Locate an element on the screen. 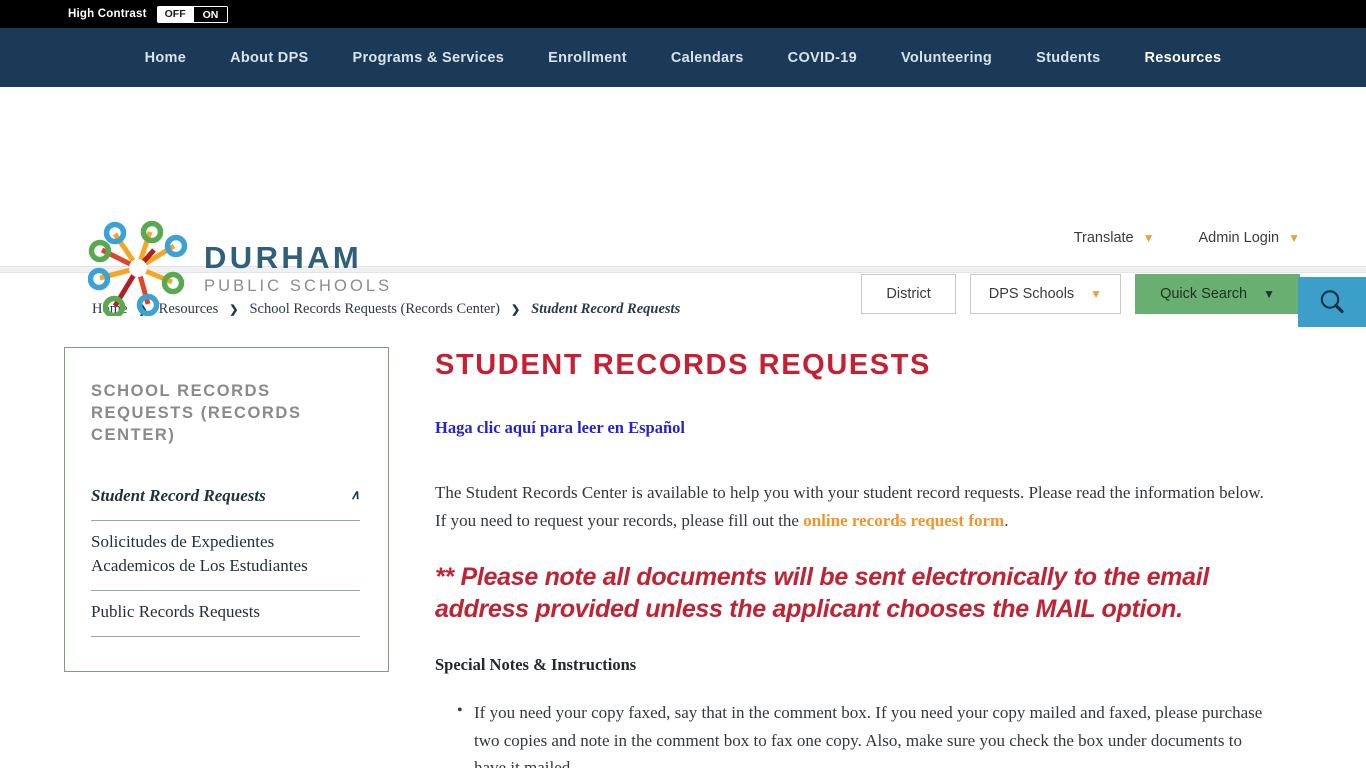  nav-item-enrollment: Enrollment is located at coordinates (587, 58).